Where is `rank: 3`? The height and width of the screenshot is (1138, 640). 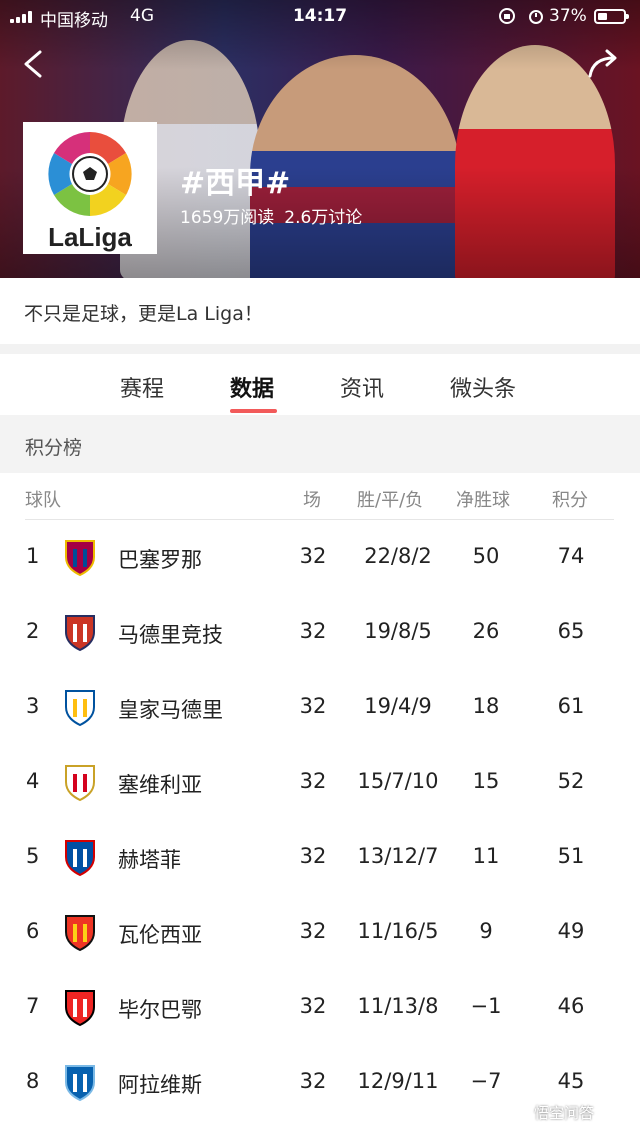
rank: 3 is located at coordinates (33, 706).